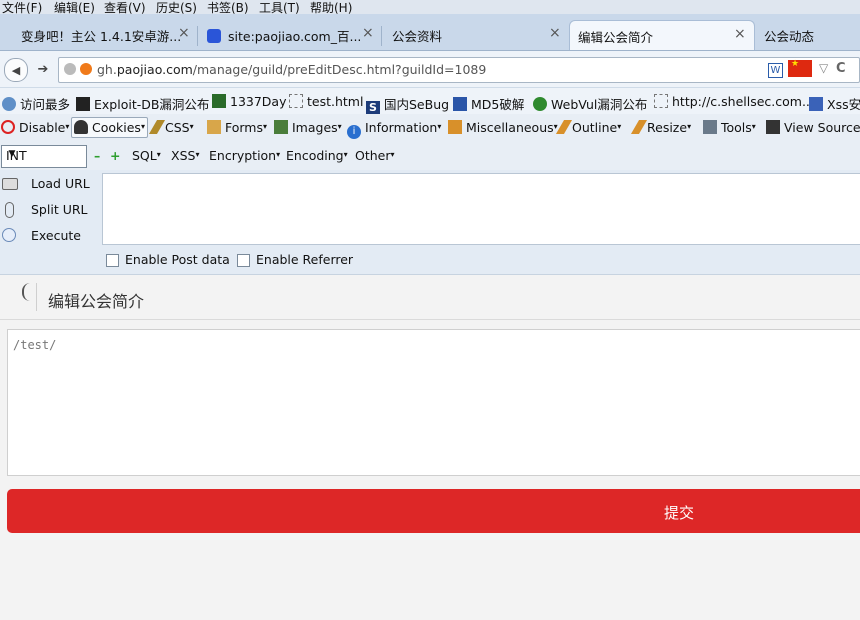  Describe the element at coordinates (45, 104) in the screenshot. I see `bookmark-label: 访问最多` at that location.